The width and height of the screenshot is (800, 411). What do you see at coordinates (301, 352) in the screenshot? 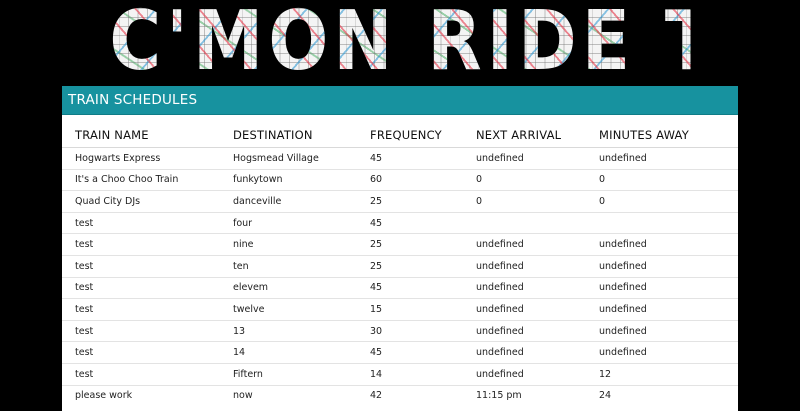
I see `destination-cell: 14` at bounding box center [301, 352].